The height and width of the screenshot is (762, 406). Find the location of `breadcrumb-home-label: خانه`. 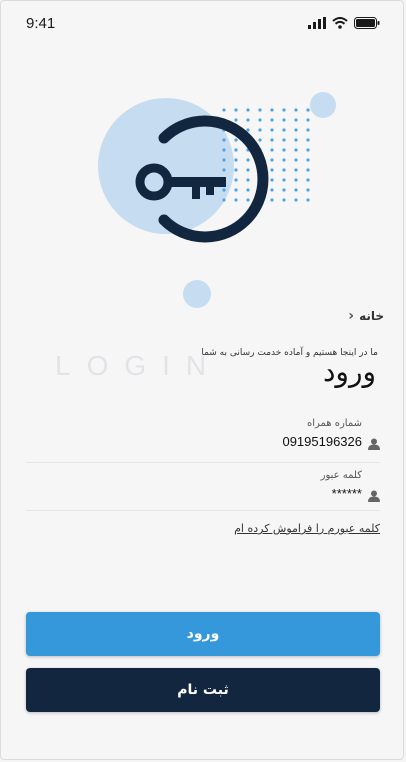

breadcrumb-home-label: خانه is located at coordinates (371, 316).